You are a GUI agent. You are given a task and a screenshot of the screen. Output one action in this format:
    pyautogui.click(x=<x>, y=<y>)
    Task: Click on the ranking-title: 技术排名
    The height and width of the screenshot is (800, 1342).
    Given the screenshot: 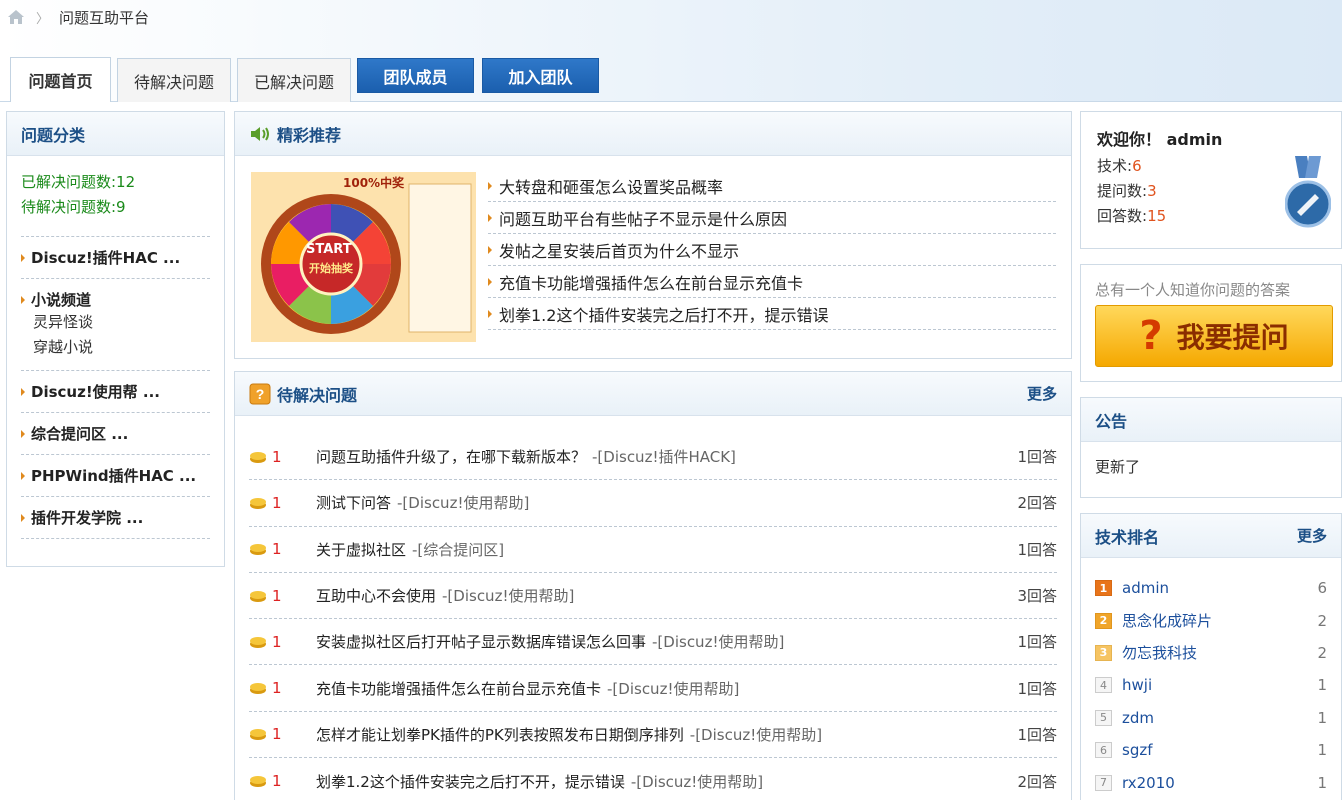 What is the action you would take?
    pyautogui.click(x=1127, y=537)
    